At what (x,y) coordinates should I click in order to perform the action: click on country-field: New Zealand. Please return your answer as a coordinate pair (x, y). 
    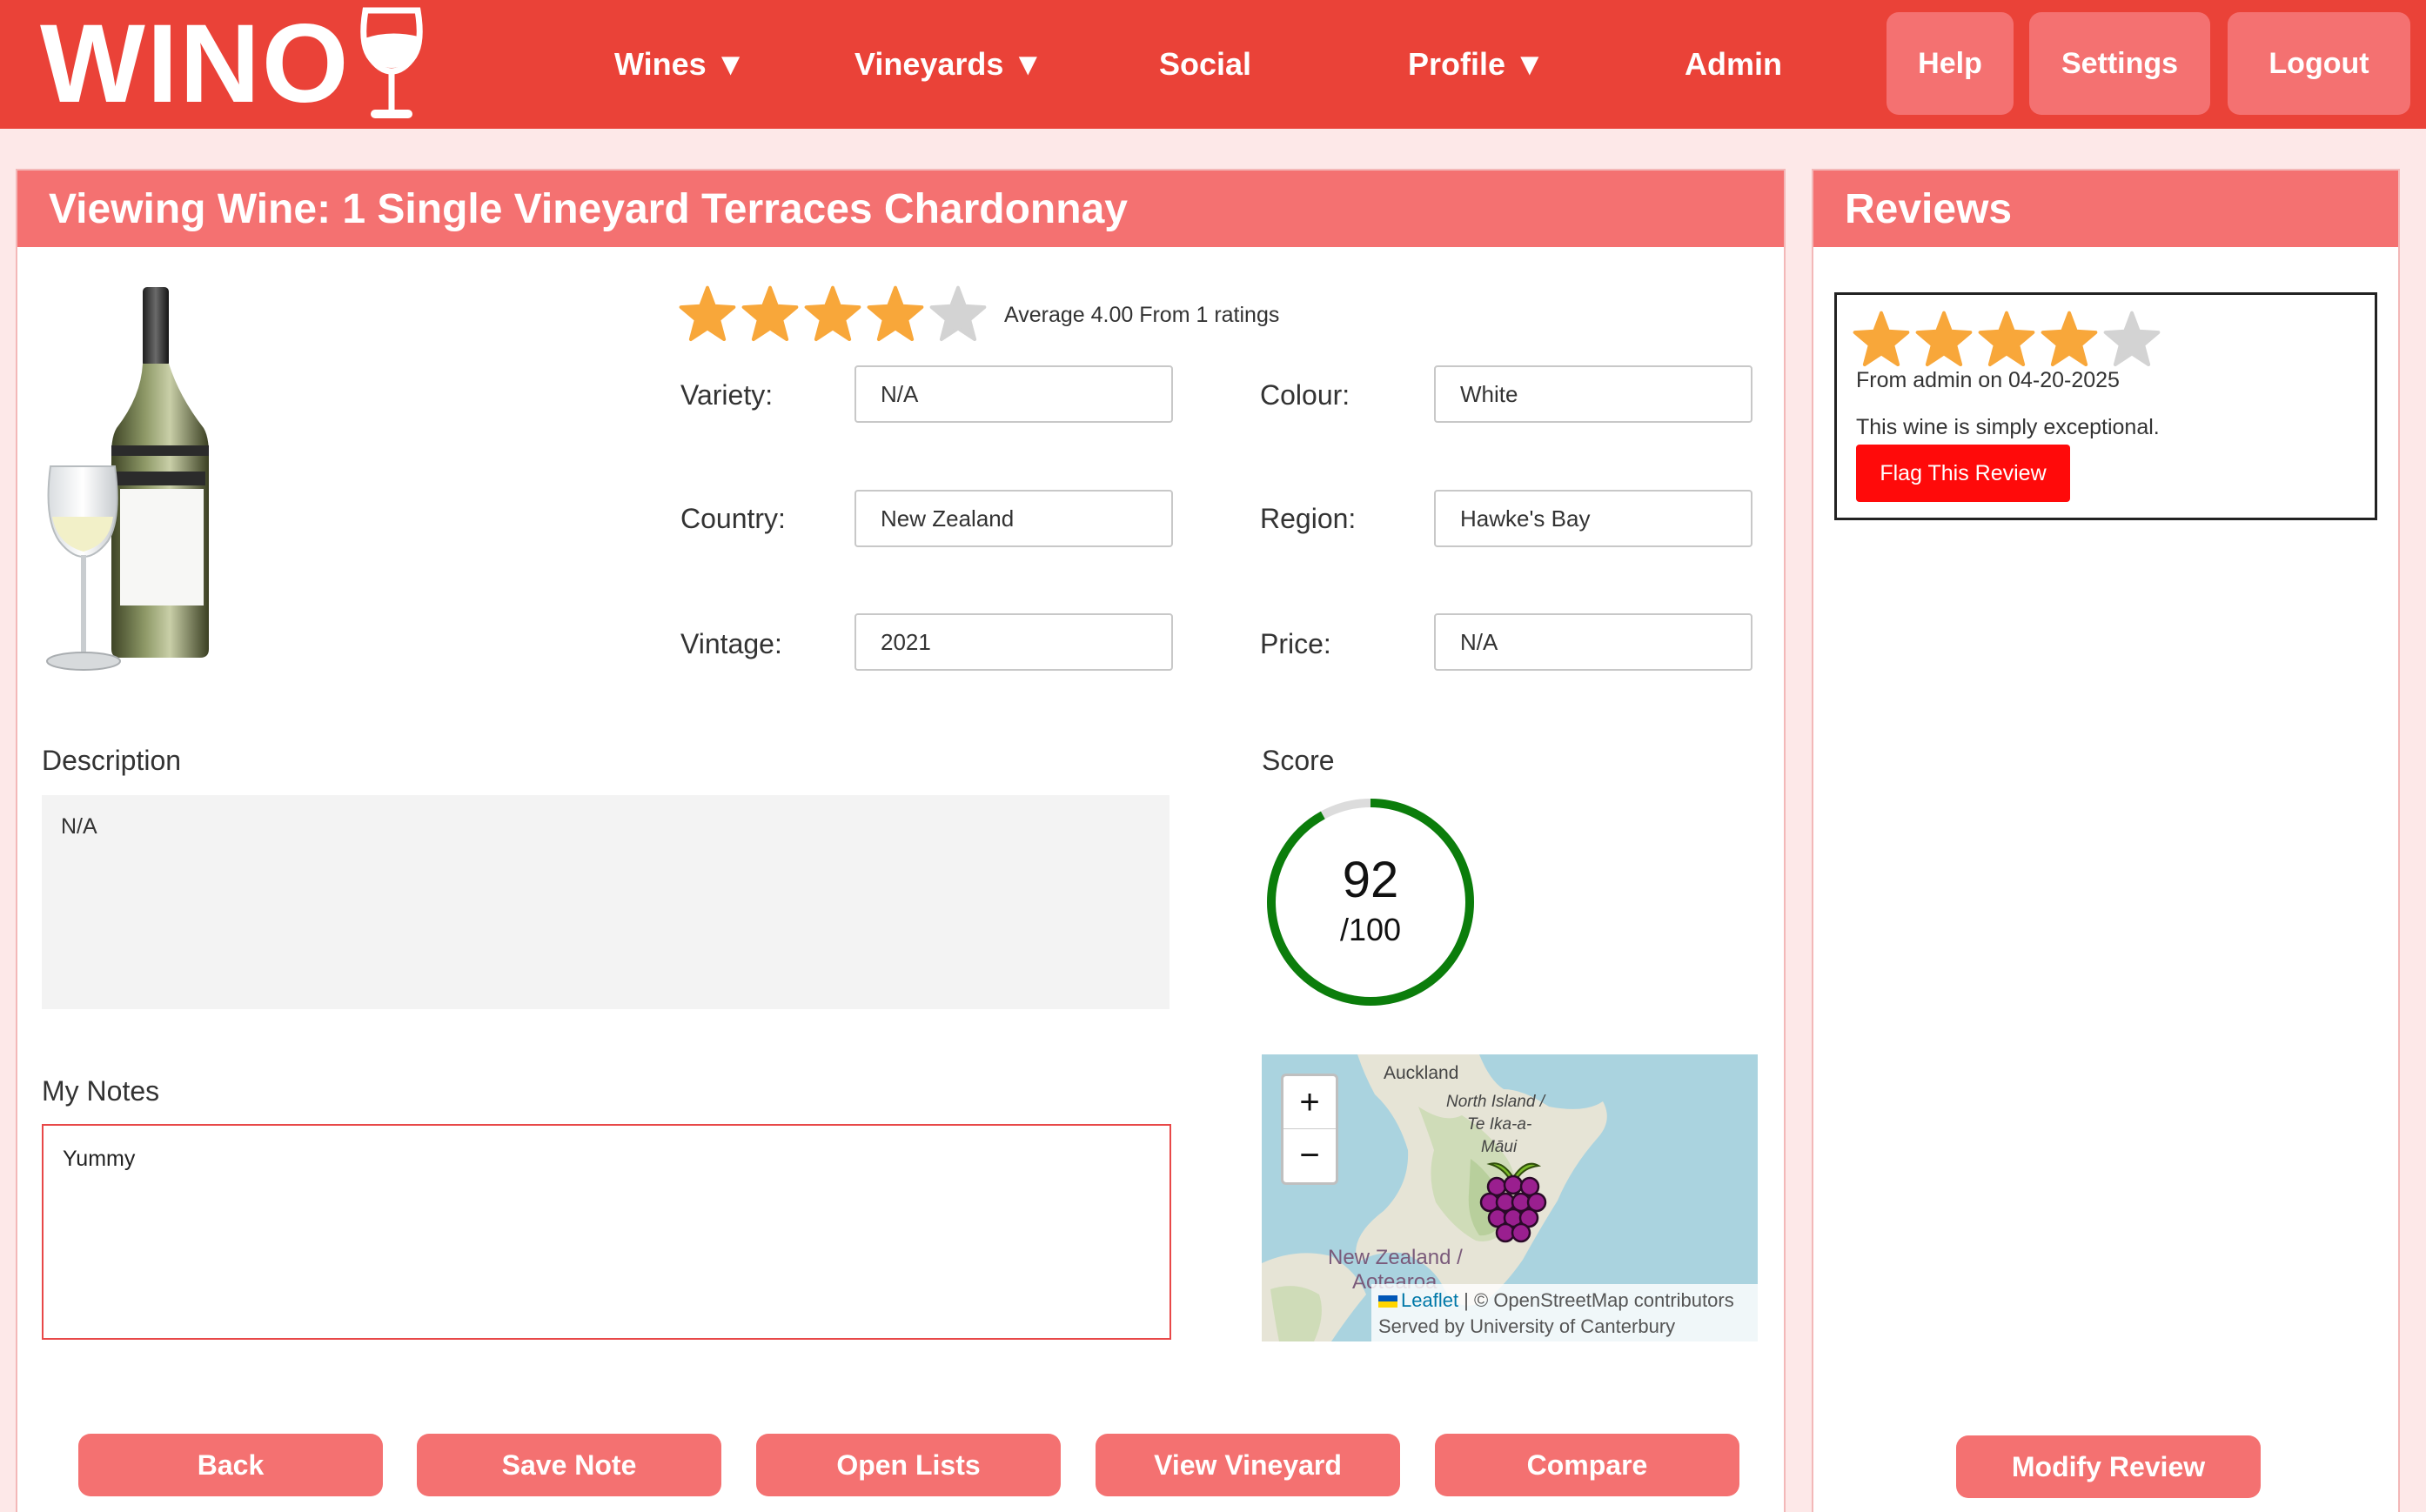
    Looking at the image, I should click on (1013, 518).